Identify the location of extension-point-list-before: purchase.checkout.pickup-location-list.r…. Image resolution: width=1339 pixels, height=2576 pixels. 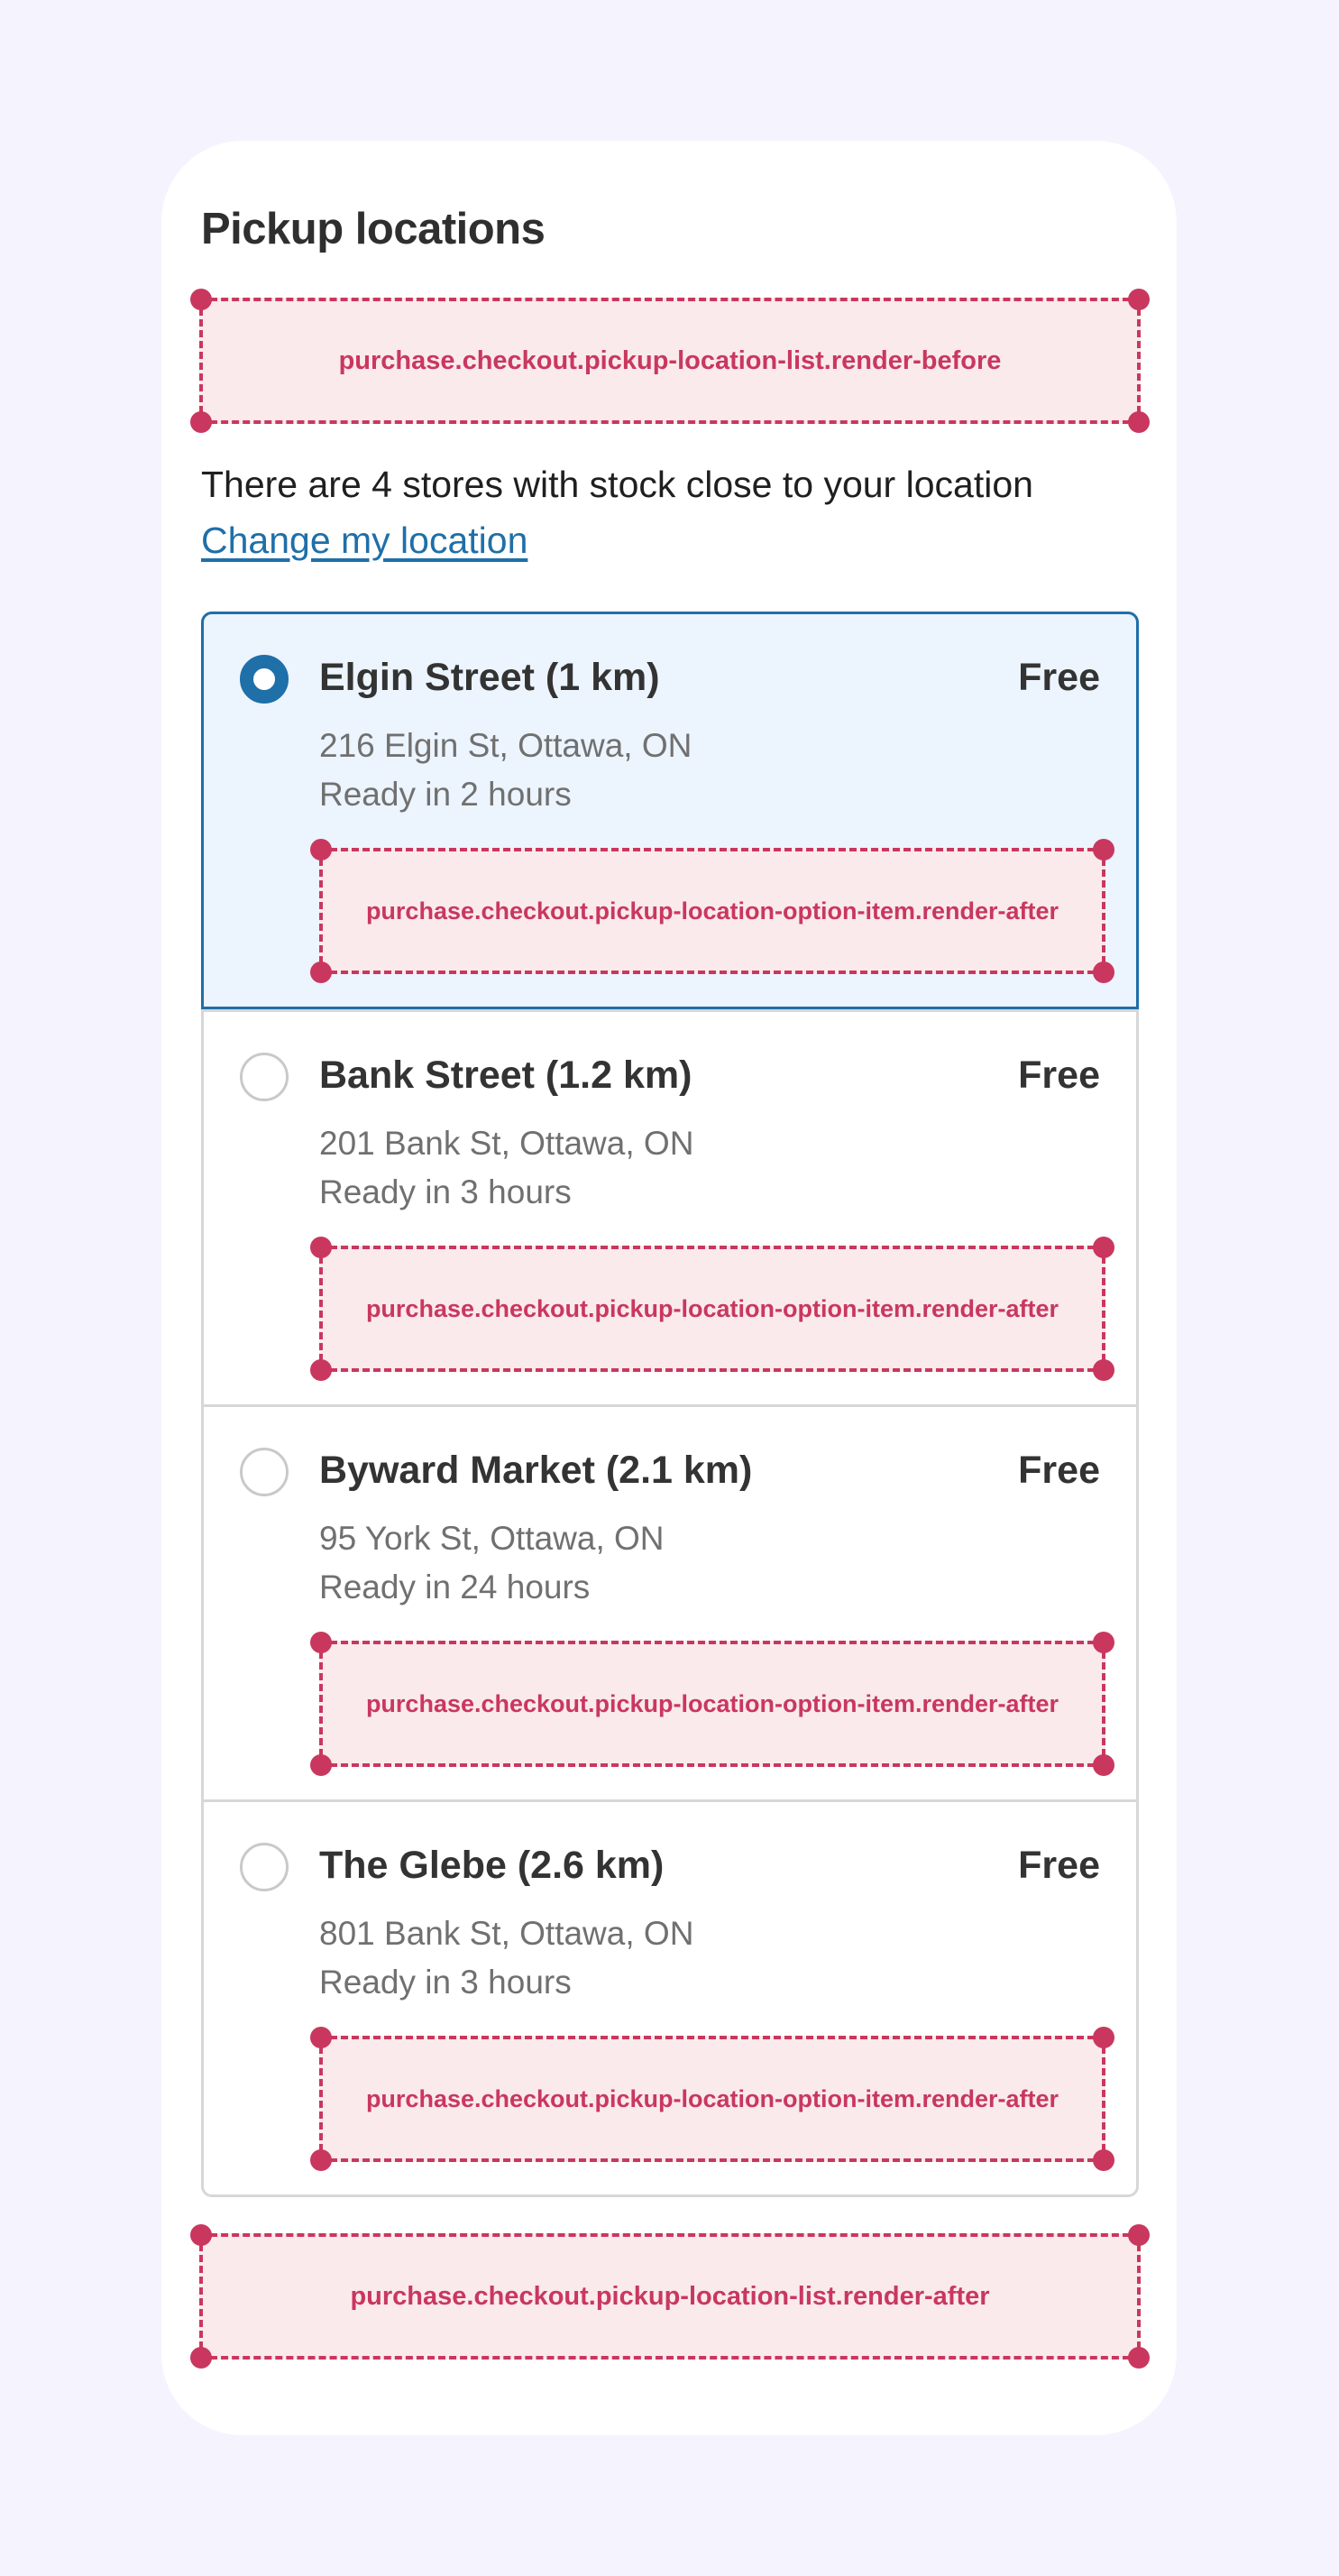
(670, 361).